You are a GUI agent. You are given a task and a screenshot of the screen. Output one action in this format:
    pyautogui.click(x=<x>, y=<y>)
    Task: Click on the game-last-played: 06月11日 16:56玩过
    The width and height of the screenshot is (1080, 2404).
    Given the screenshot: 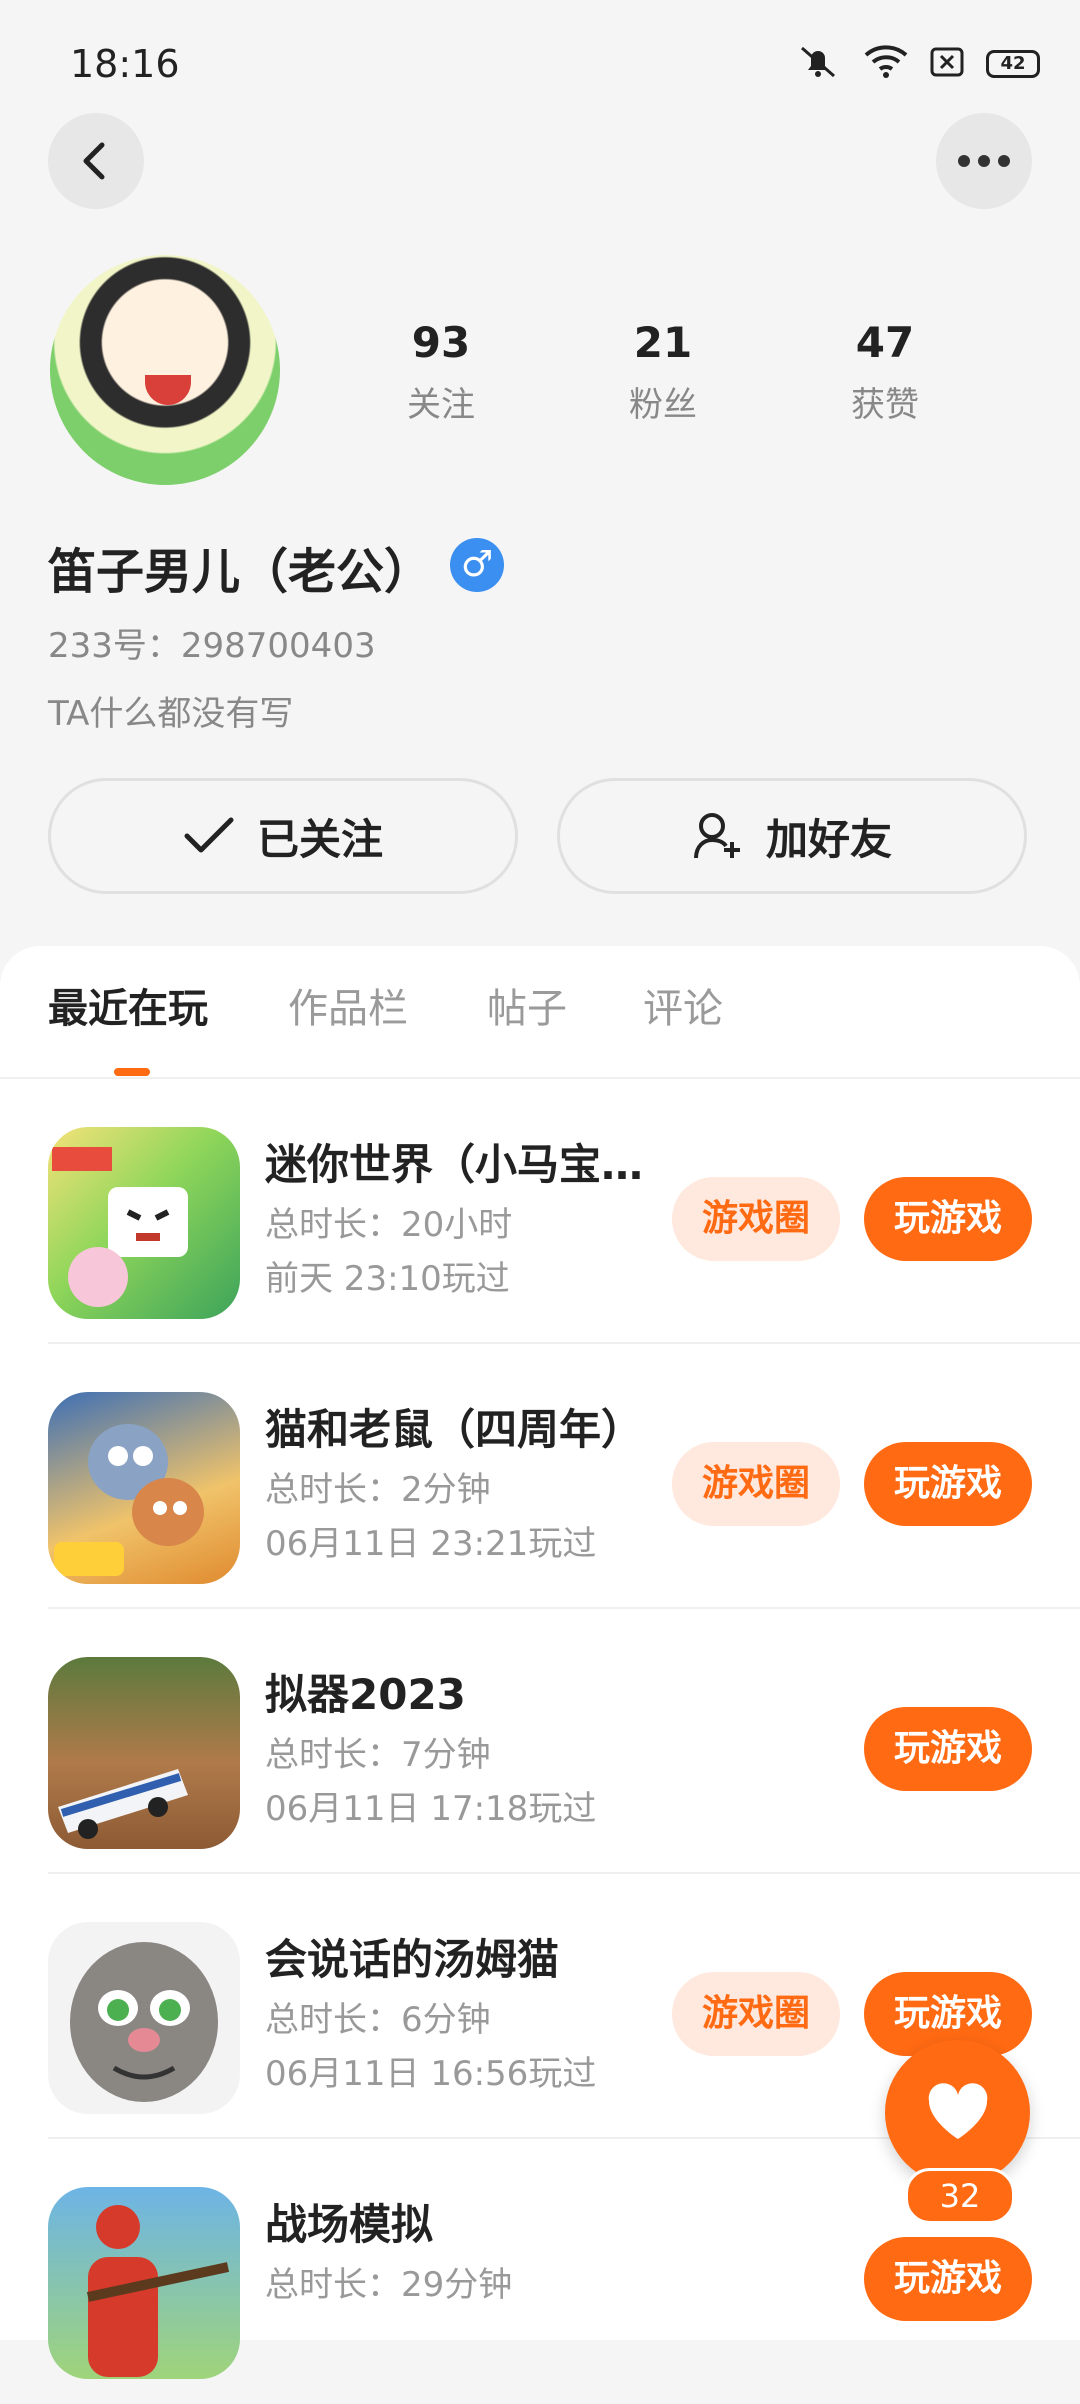 What is the action you would take?
    pyautogui.click(x=431, y=2074)
    